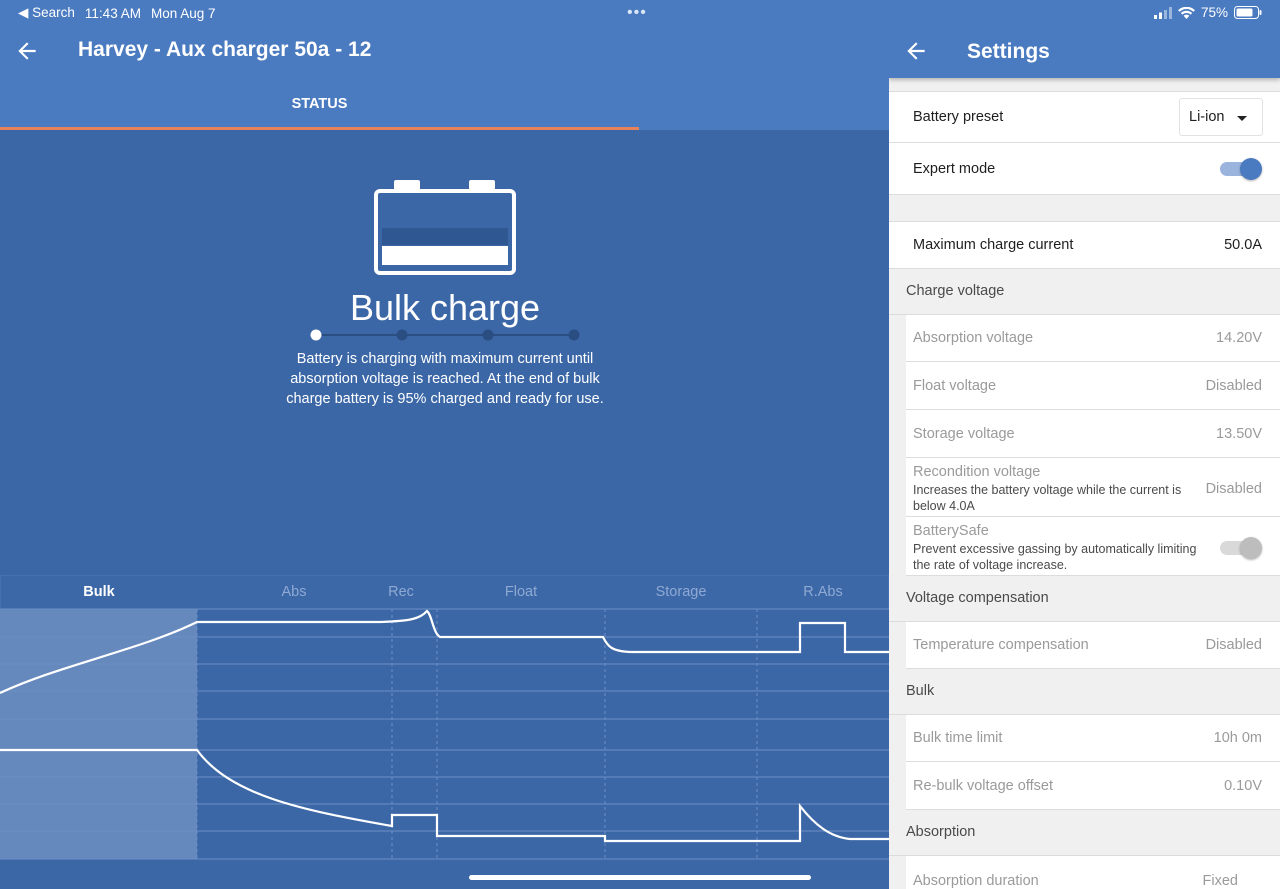 The height and width of the screenshot is (889, 1280). I want to click on absorption-duration-value: Fixed, so click(1220, 881).